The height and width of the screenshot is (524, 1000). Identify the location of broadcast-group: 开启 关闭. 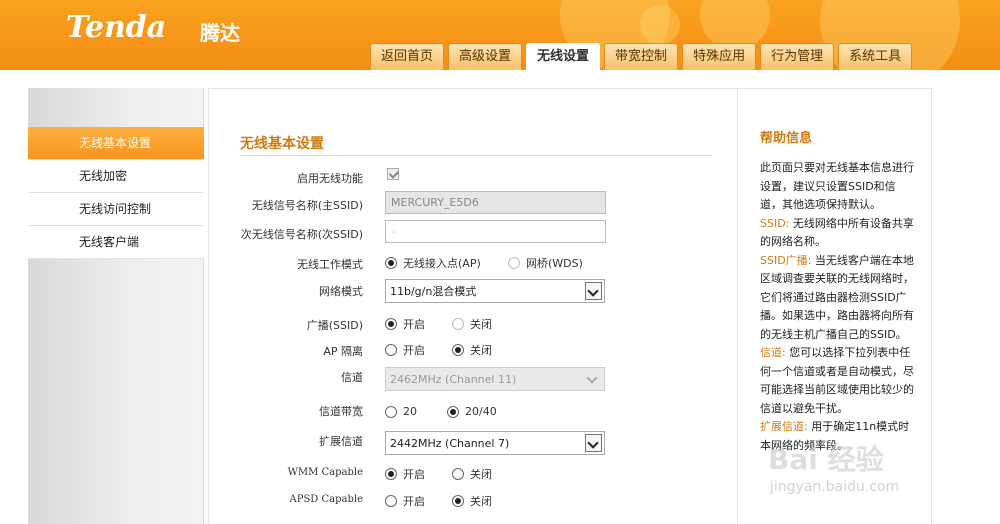
(438, 324).